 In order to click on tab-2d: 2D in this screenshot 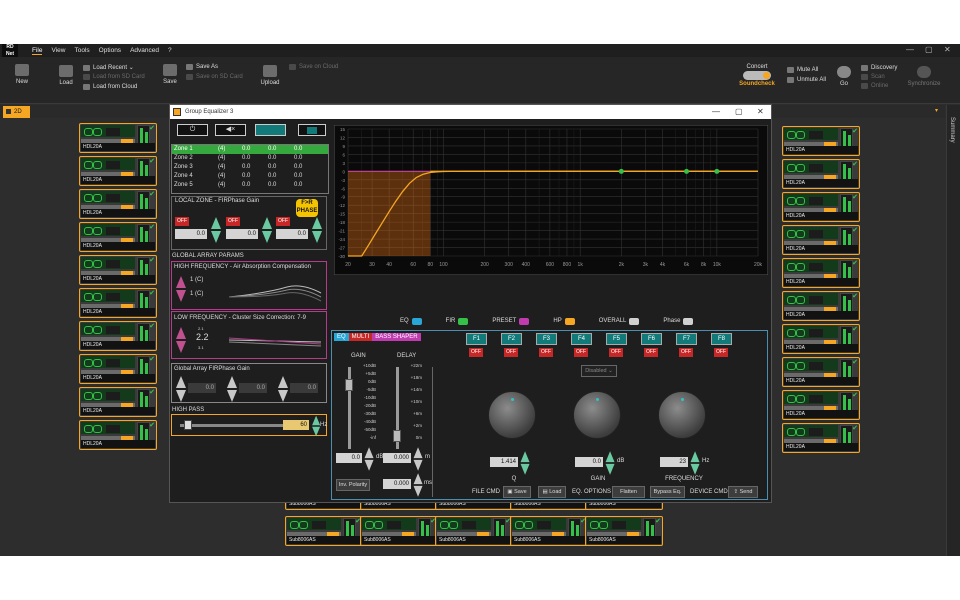, I will do `click(16, 112)`.